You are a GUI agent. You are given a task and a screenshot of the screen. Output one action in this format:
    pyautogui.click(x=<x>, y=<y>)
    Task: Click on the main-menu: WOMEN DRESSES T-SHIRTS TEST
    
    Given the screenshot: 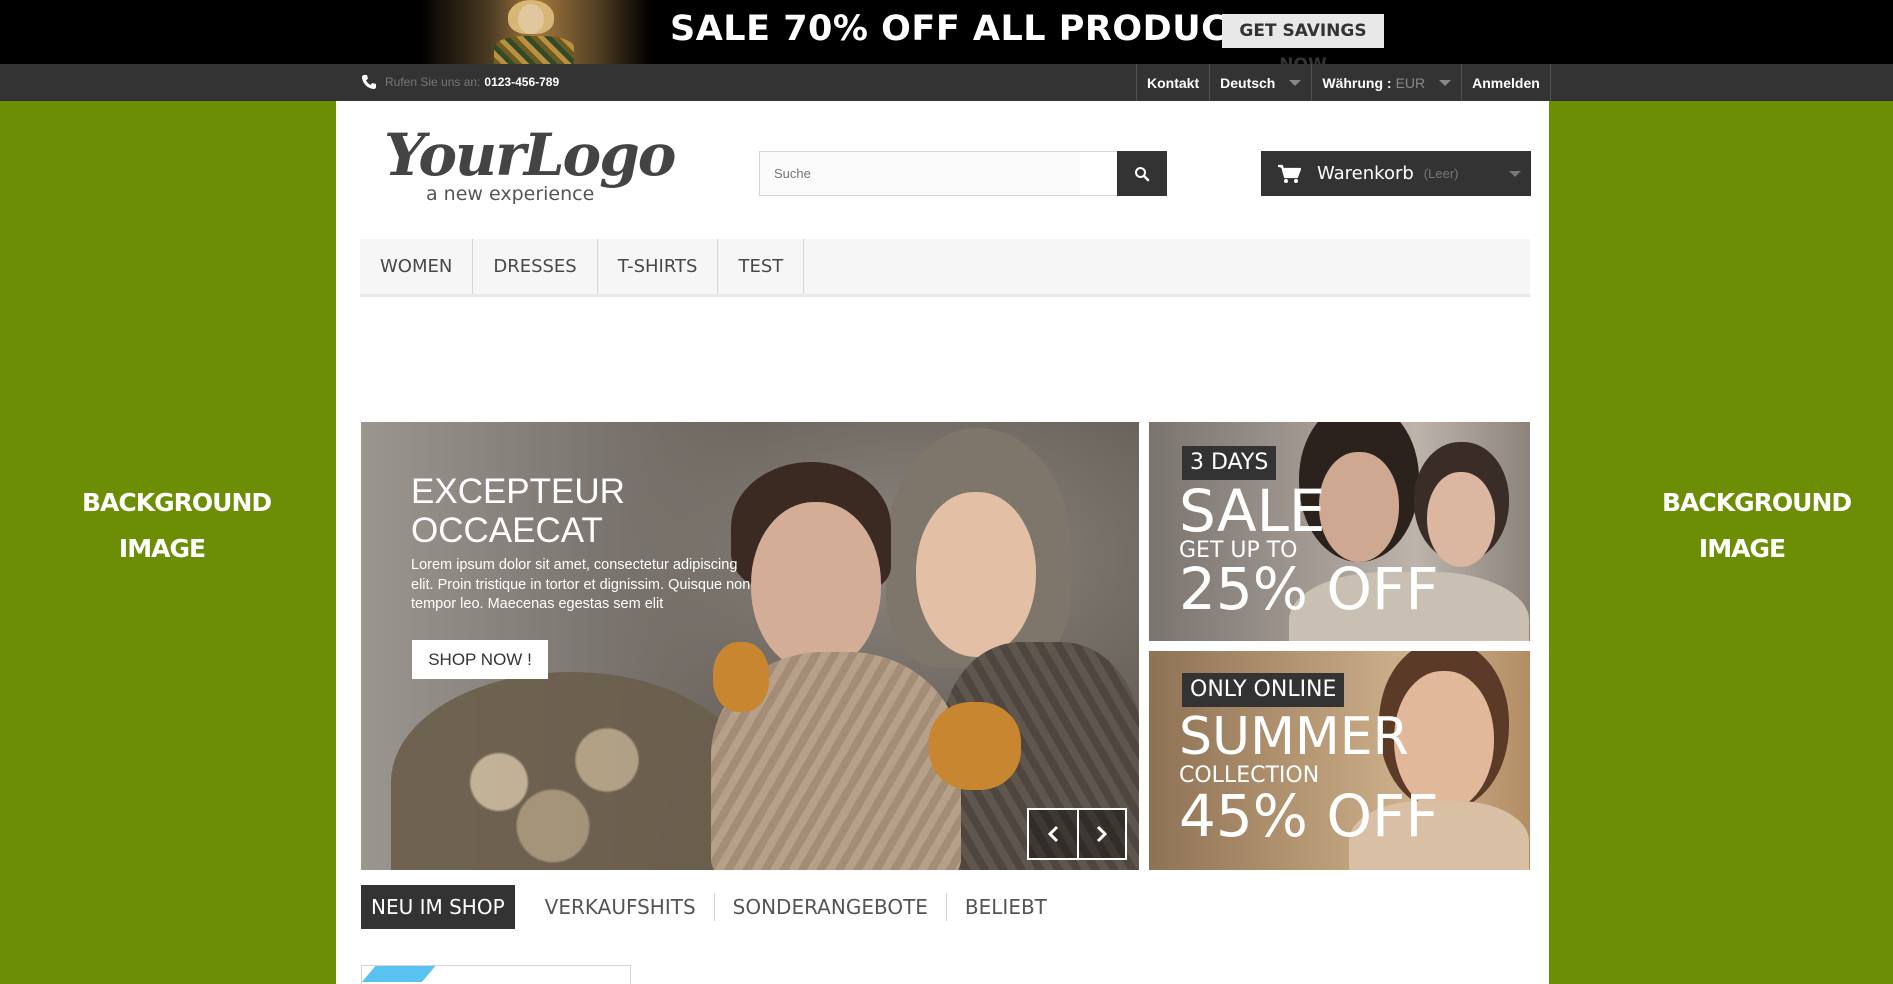 What is the action you would take?
    pyautogui.click(x=945, y=268)
    